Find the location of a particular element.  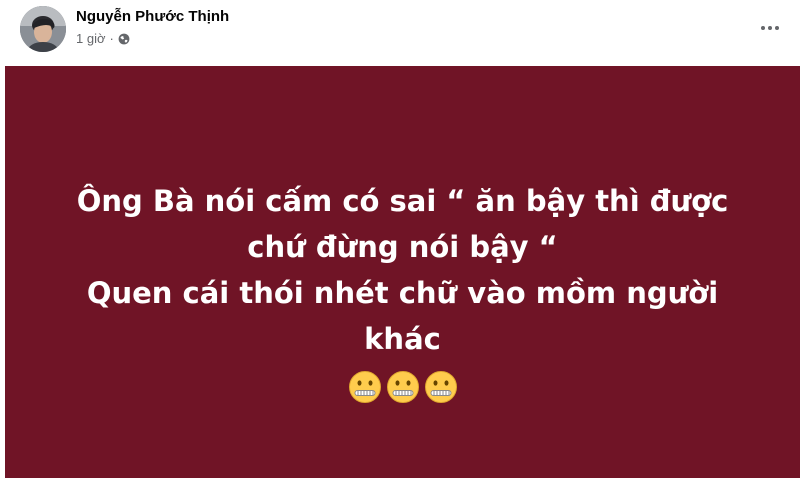

post-text-line: Quen cái thói nhét chữ vào mồm người is located at coordinates (402, 293).